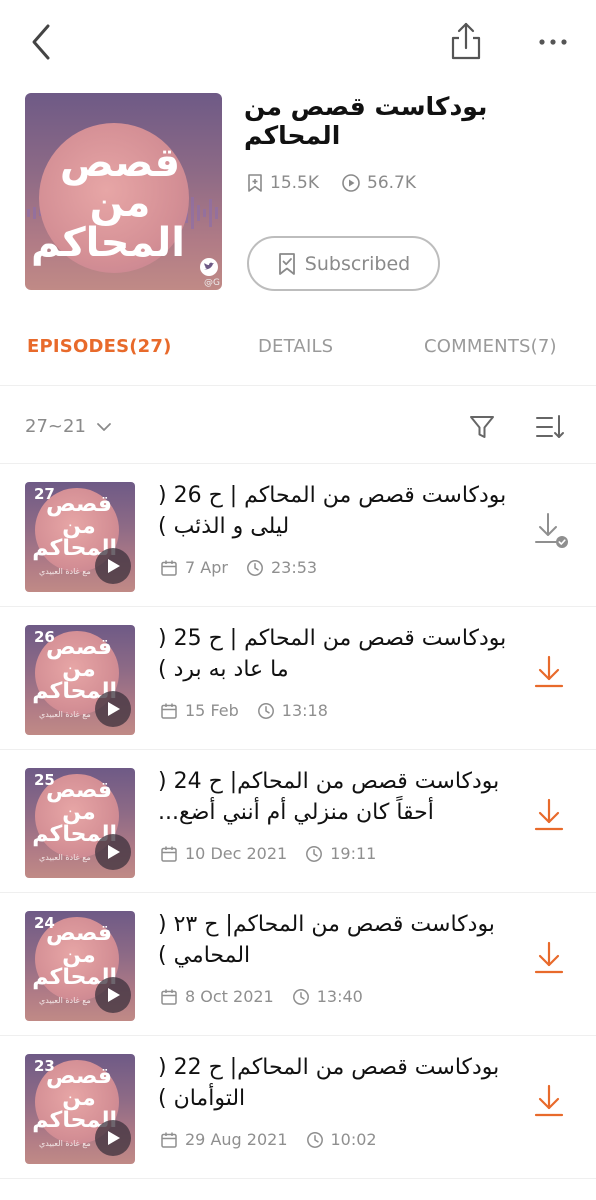 This screenshot has width=596, height=1200. I want to click on cover-handle: @G, so click(212, 283).